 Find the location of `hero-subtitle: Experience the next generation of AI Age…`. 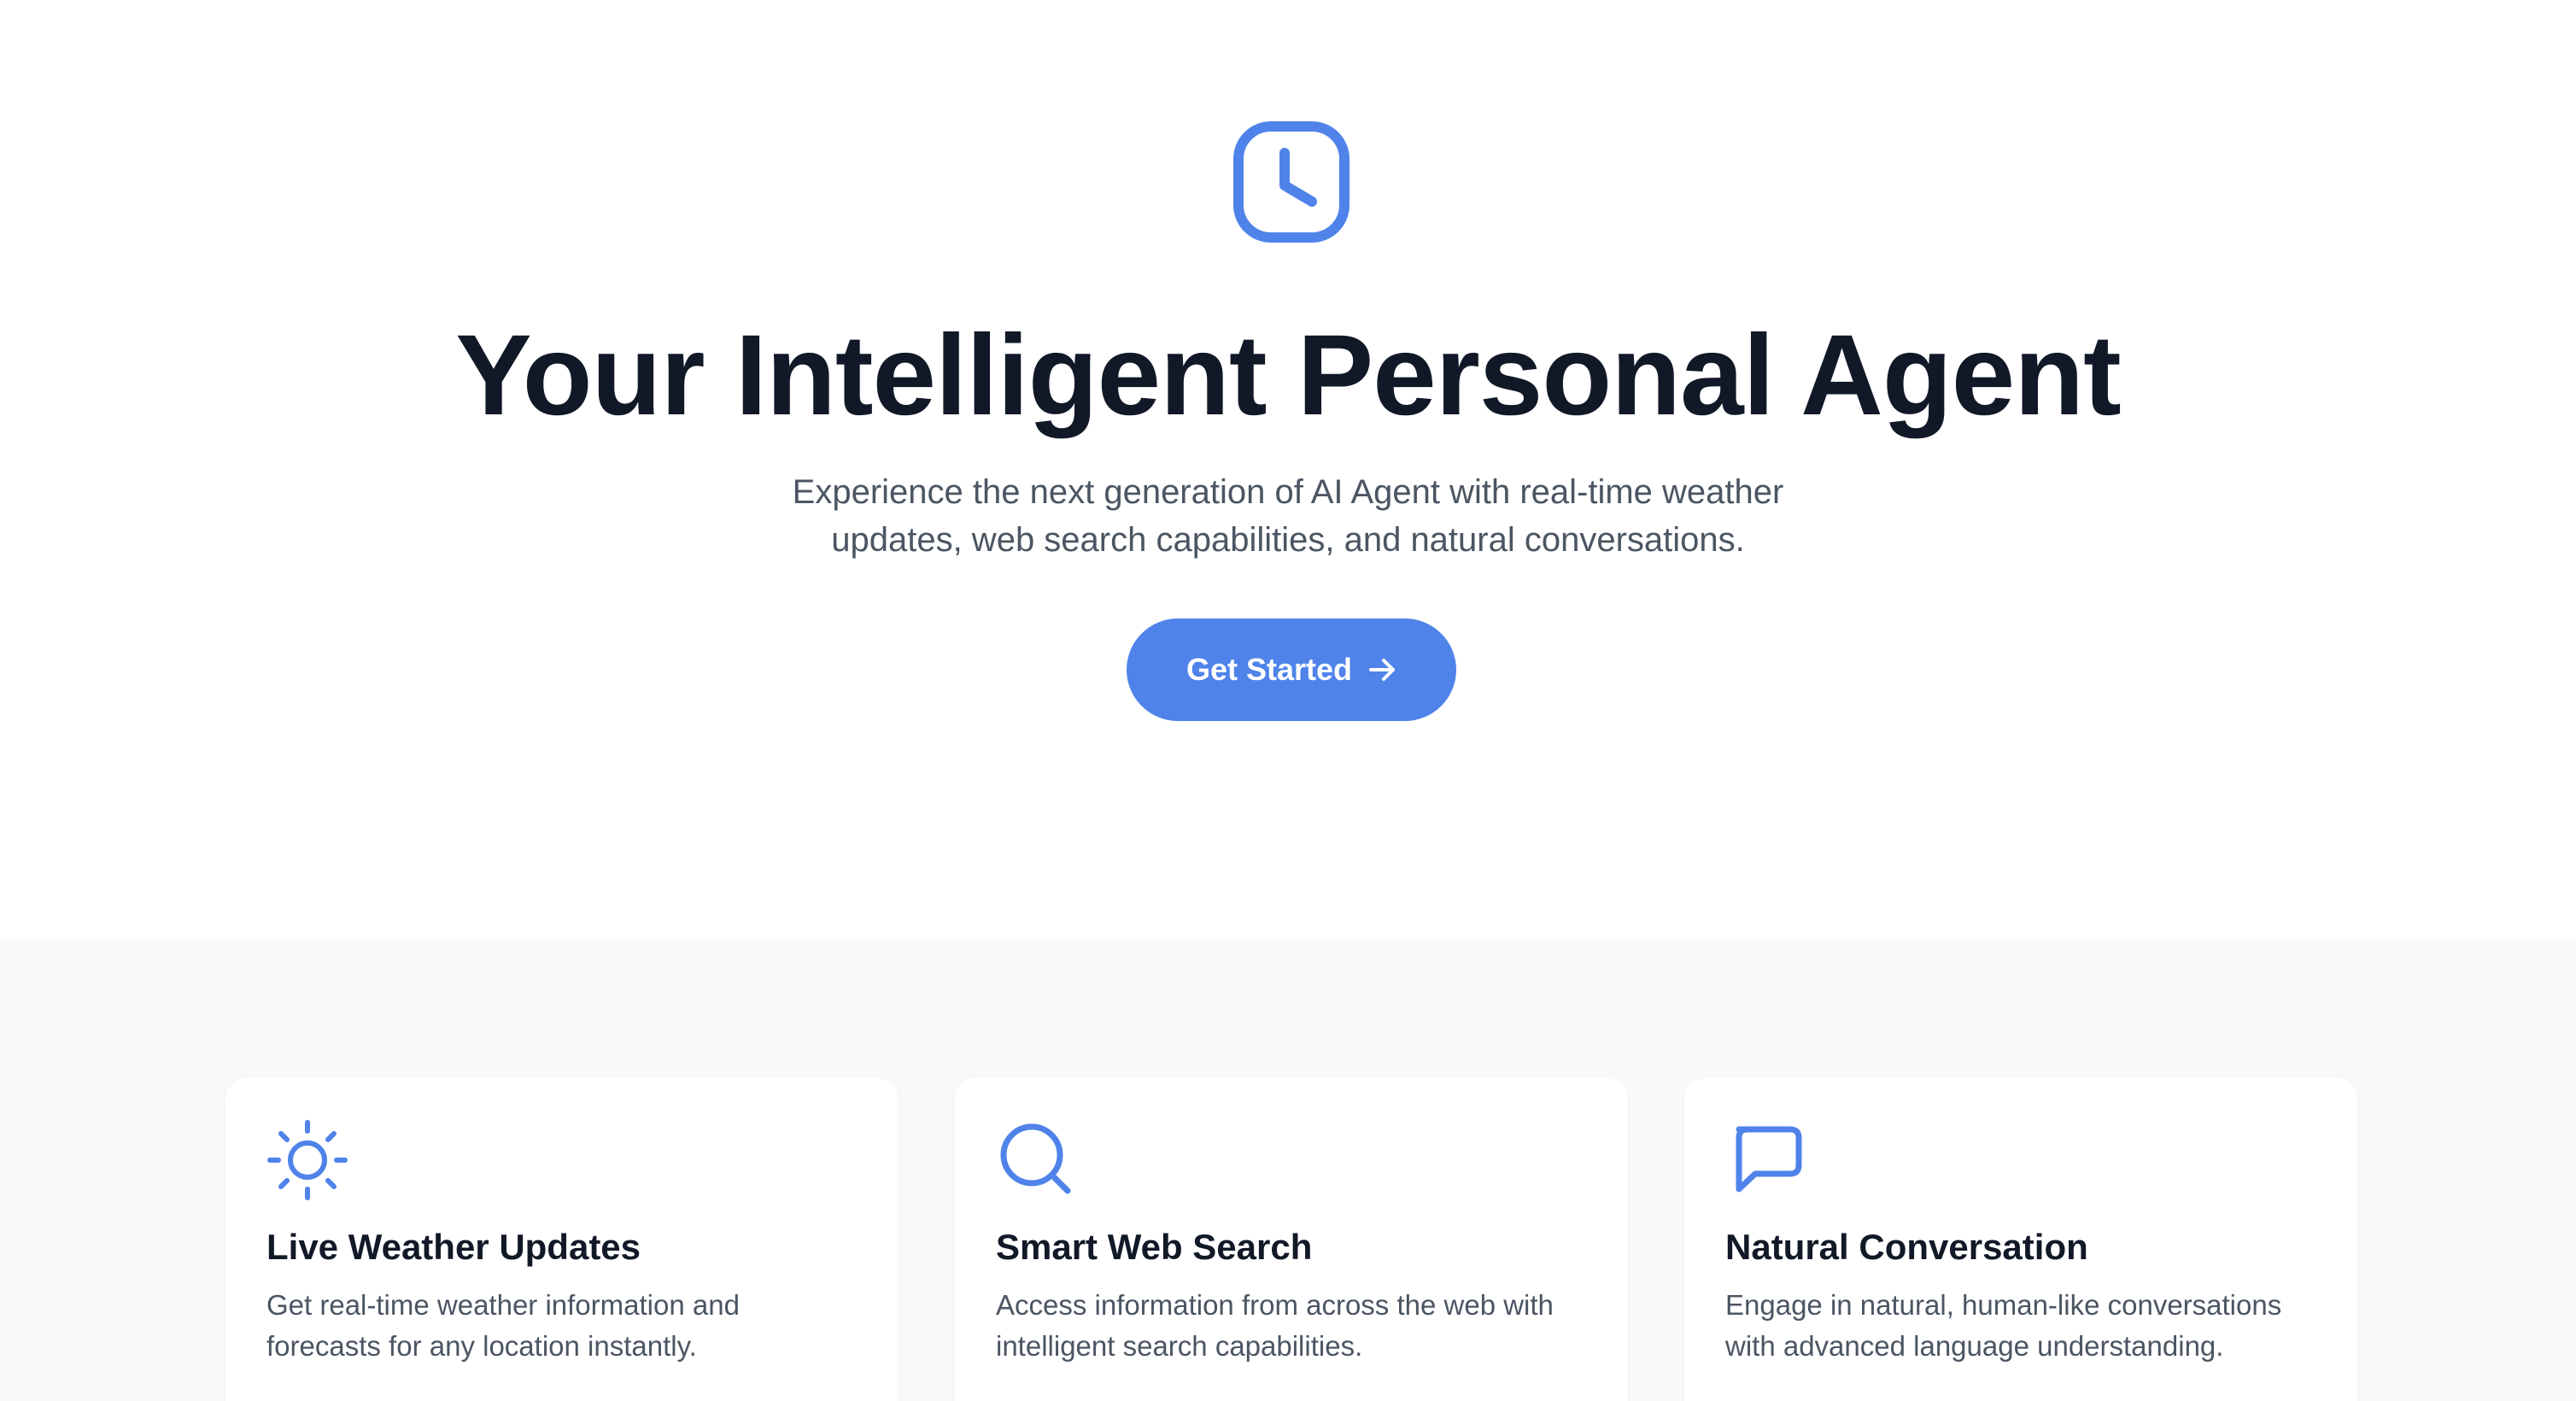

hero-subtitle: Experience the next generation of AI Age… is located at coordinates (1288, 516).